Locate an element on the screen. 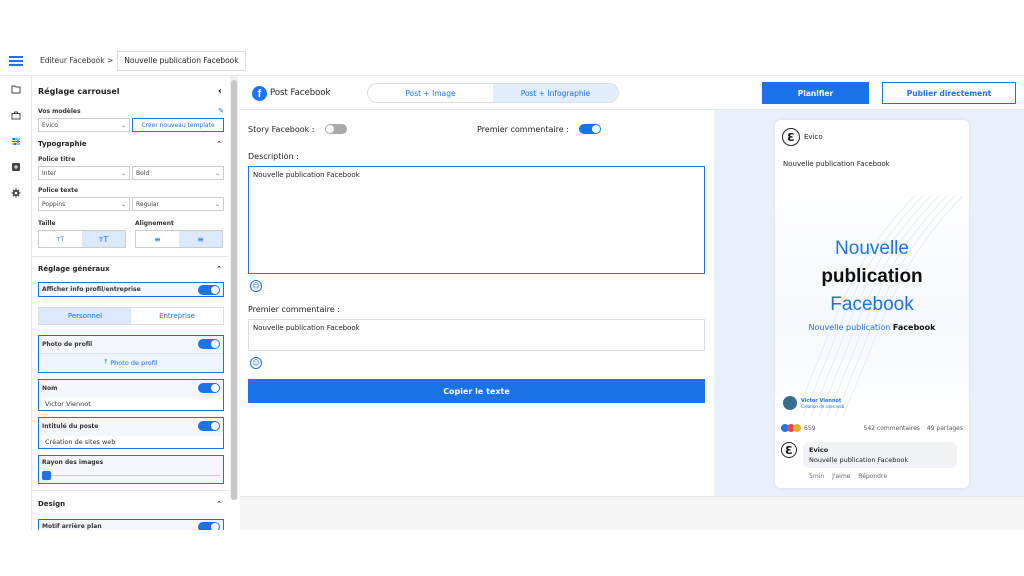  post-type-tabs: Post + Image Post + Infographie is located at coordinates (493, 93).